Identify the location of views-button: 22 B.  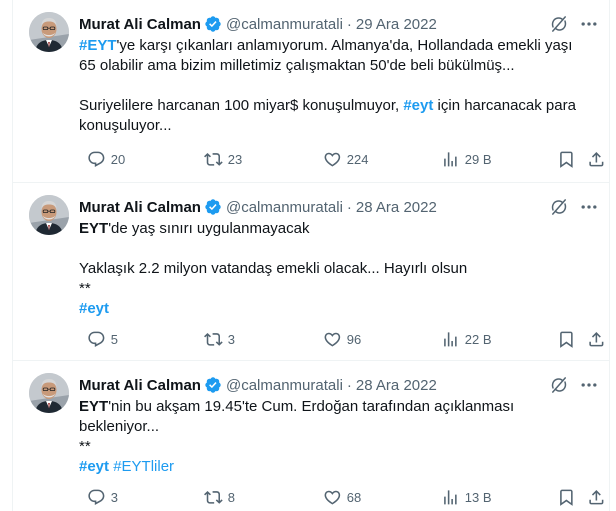
(466, 339).